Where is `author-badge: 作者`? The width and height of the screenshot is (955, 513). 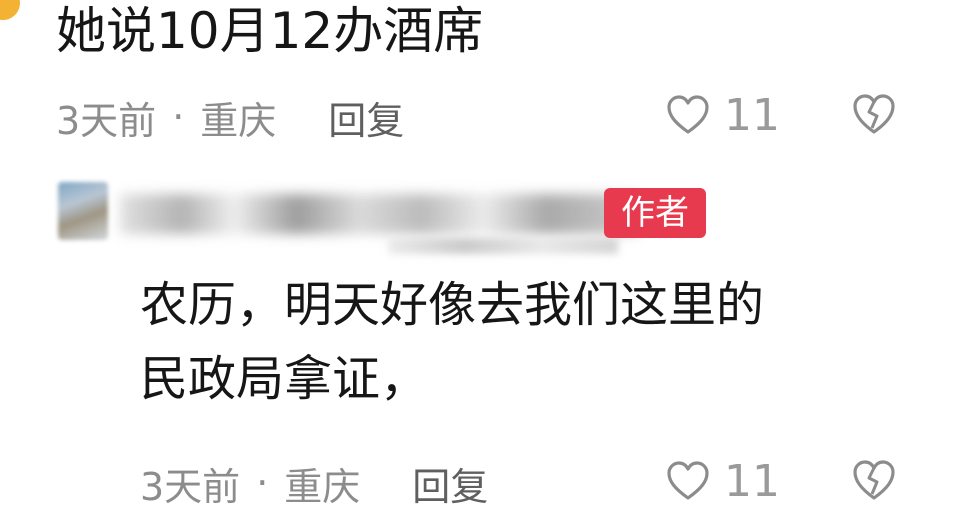
author-badge: 作者 is located at coordinates (655, 213).